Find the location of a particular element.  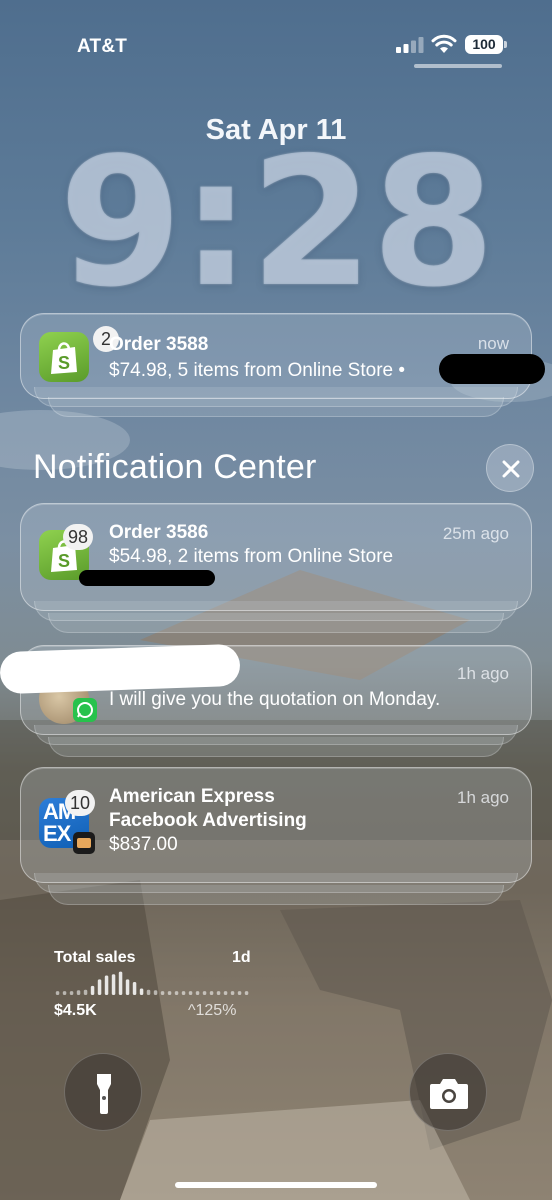

flashlight-button is located at coordinates (103, 1092).